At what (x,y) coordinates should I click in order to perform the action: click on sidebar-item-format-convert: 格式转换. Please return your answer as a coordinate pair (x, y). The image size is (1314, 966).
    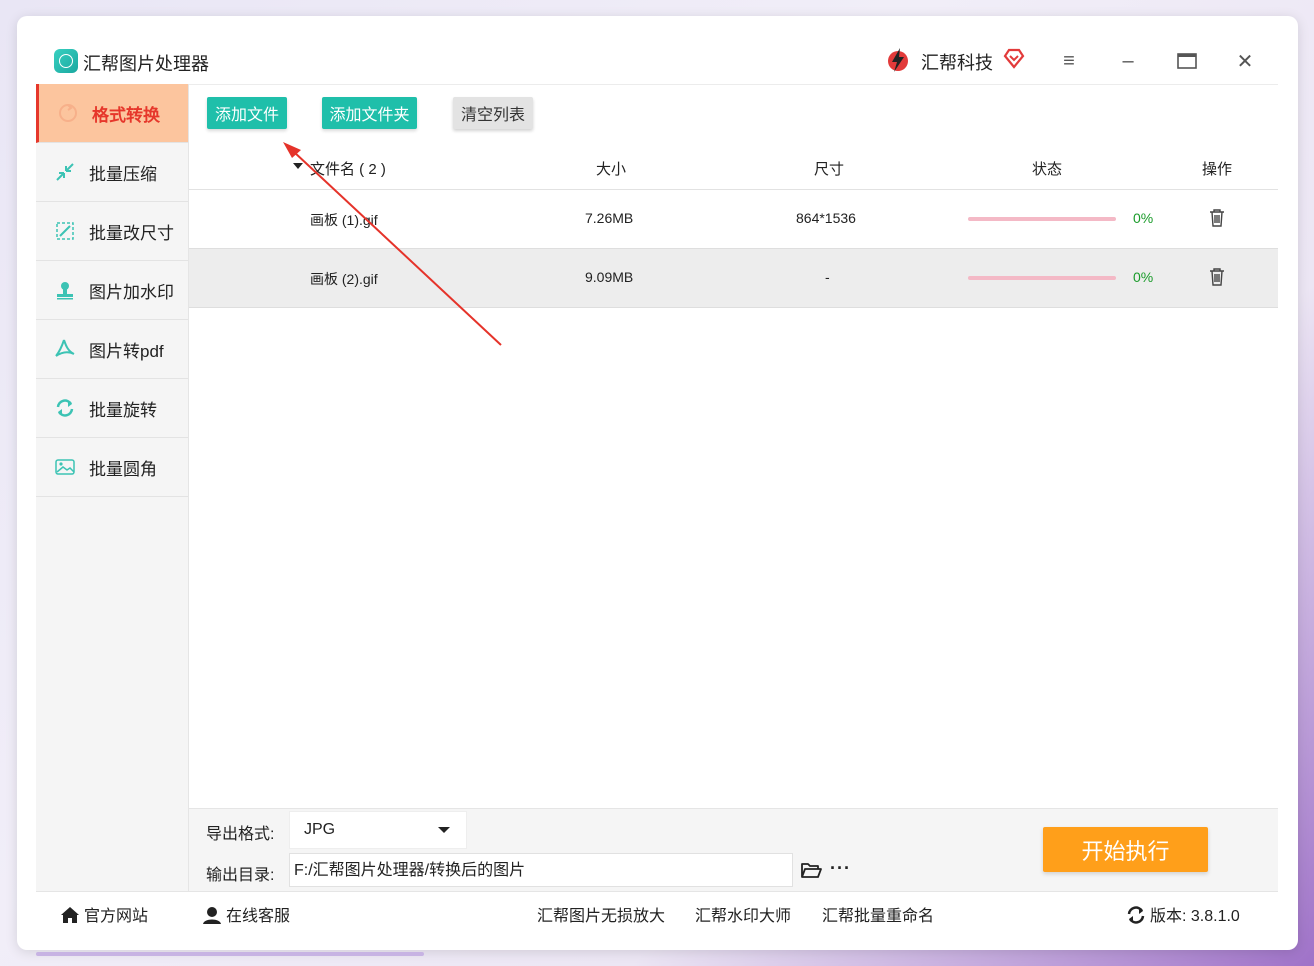
    Looking at the image, I should click on (112, 113).